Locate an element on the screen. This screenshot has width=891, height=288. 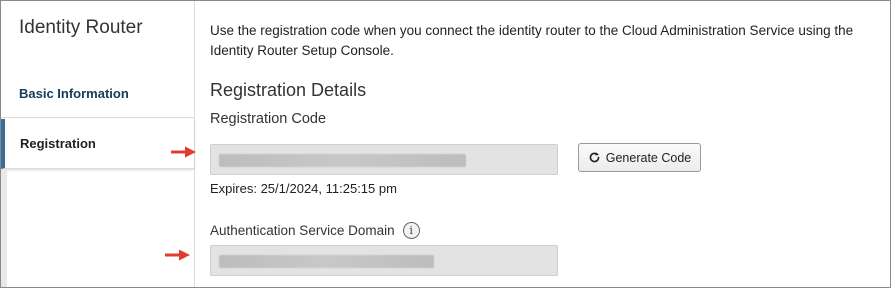
registration-code-label: Registration Code is located at coordinates (268, 119).